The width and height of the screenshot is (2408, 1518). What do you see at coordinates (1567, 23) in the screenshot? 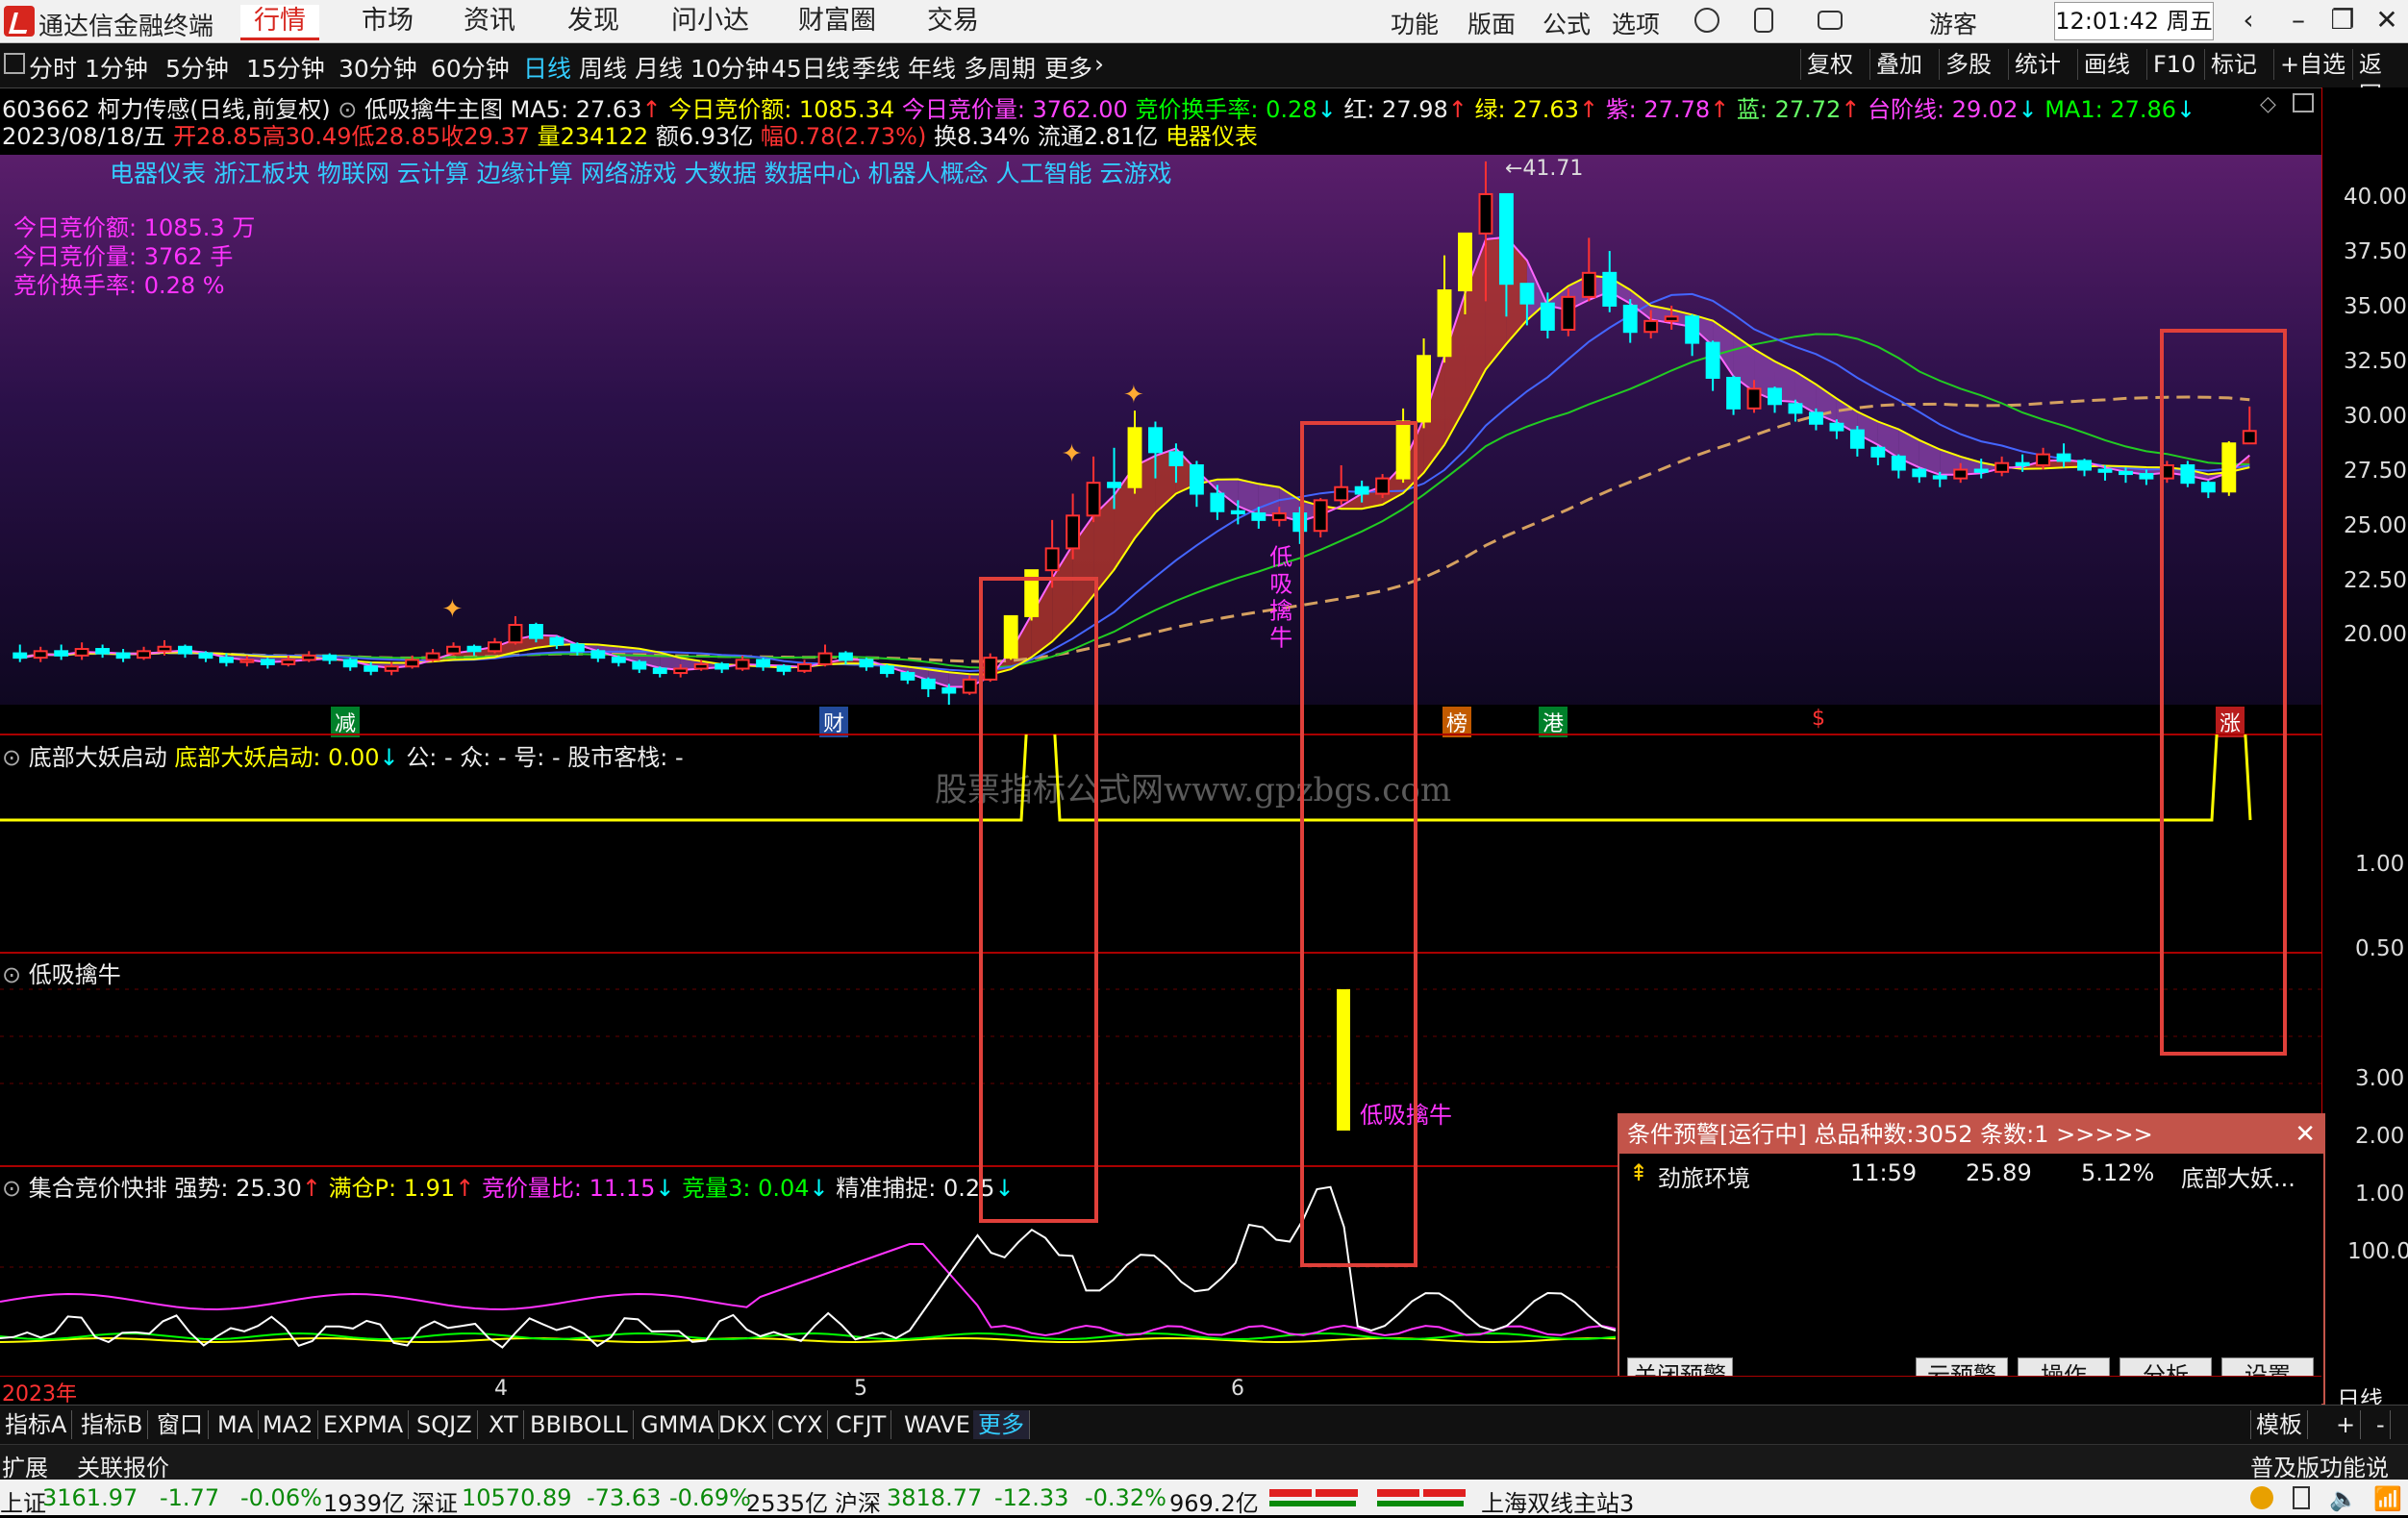
I see `tool-gongshi: 公式` at bounding box center [1567, 23].